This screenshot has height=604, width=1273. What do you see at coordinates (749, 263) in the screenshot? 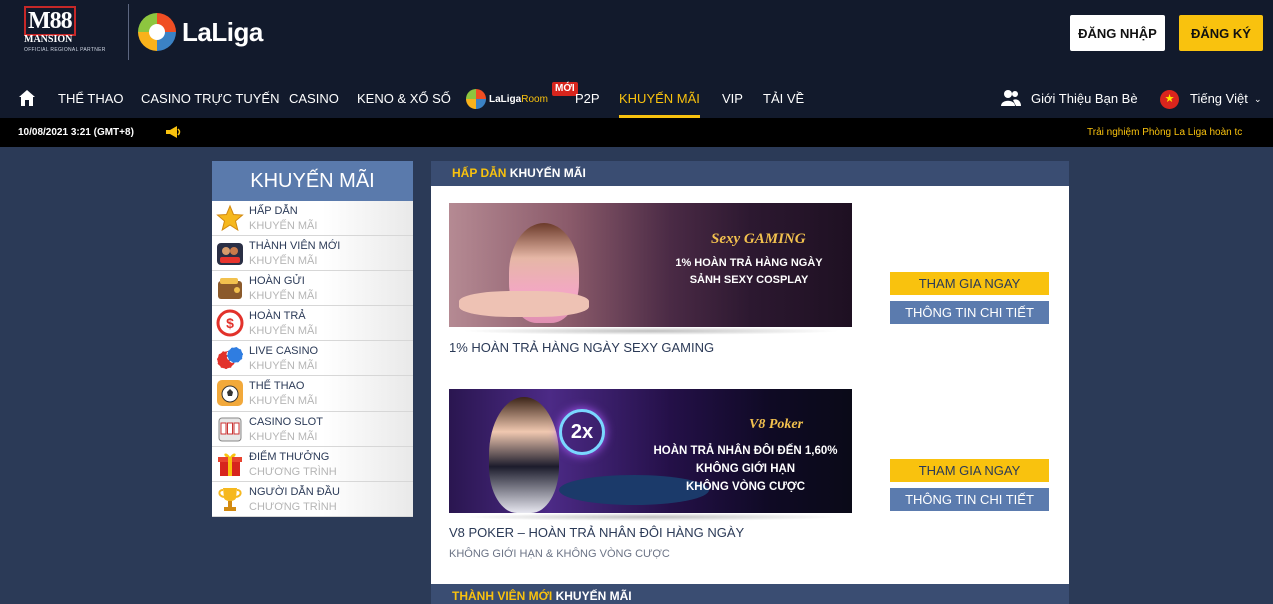
I see `banner-line-1: 1% HOÀN TRẢ HÀNG NGÀY` at bounding box center [749, 263].